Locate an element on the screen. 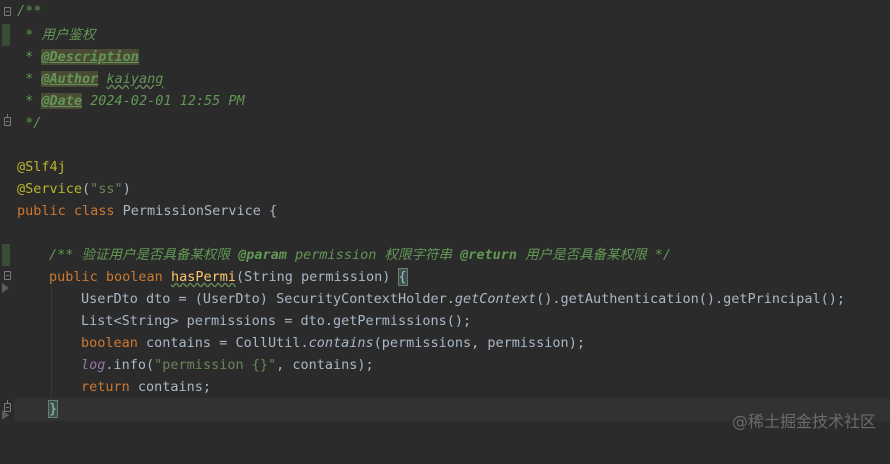 Image resolution: width=890 pixels, height=464 pixels. code-line: return contains; is located at coordinates (146, 387).